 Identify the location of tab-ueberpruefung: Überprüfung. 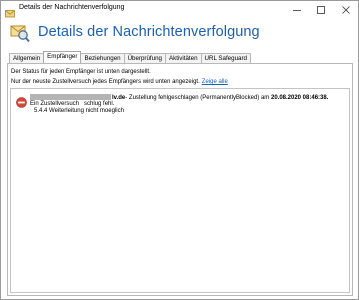
(144, 58).